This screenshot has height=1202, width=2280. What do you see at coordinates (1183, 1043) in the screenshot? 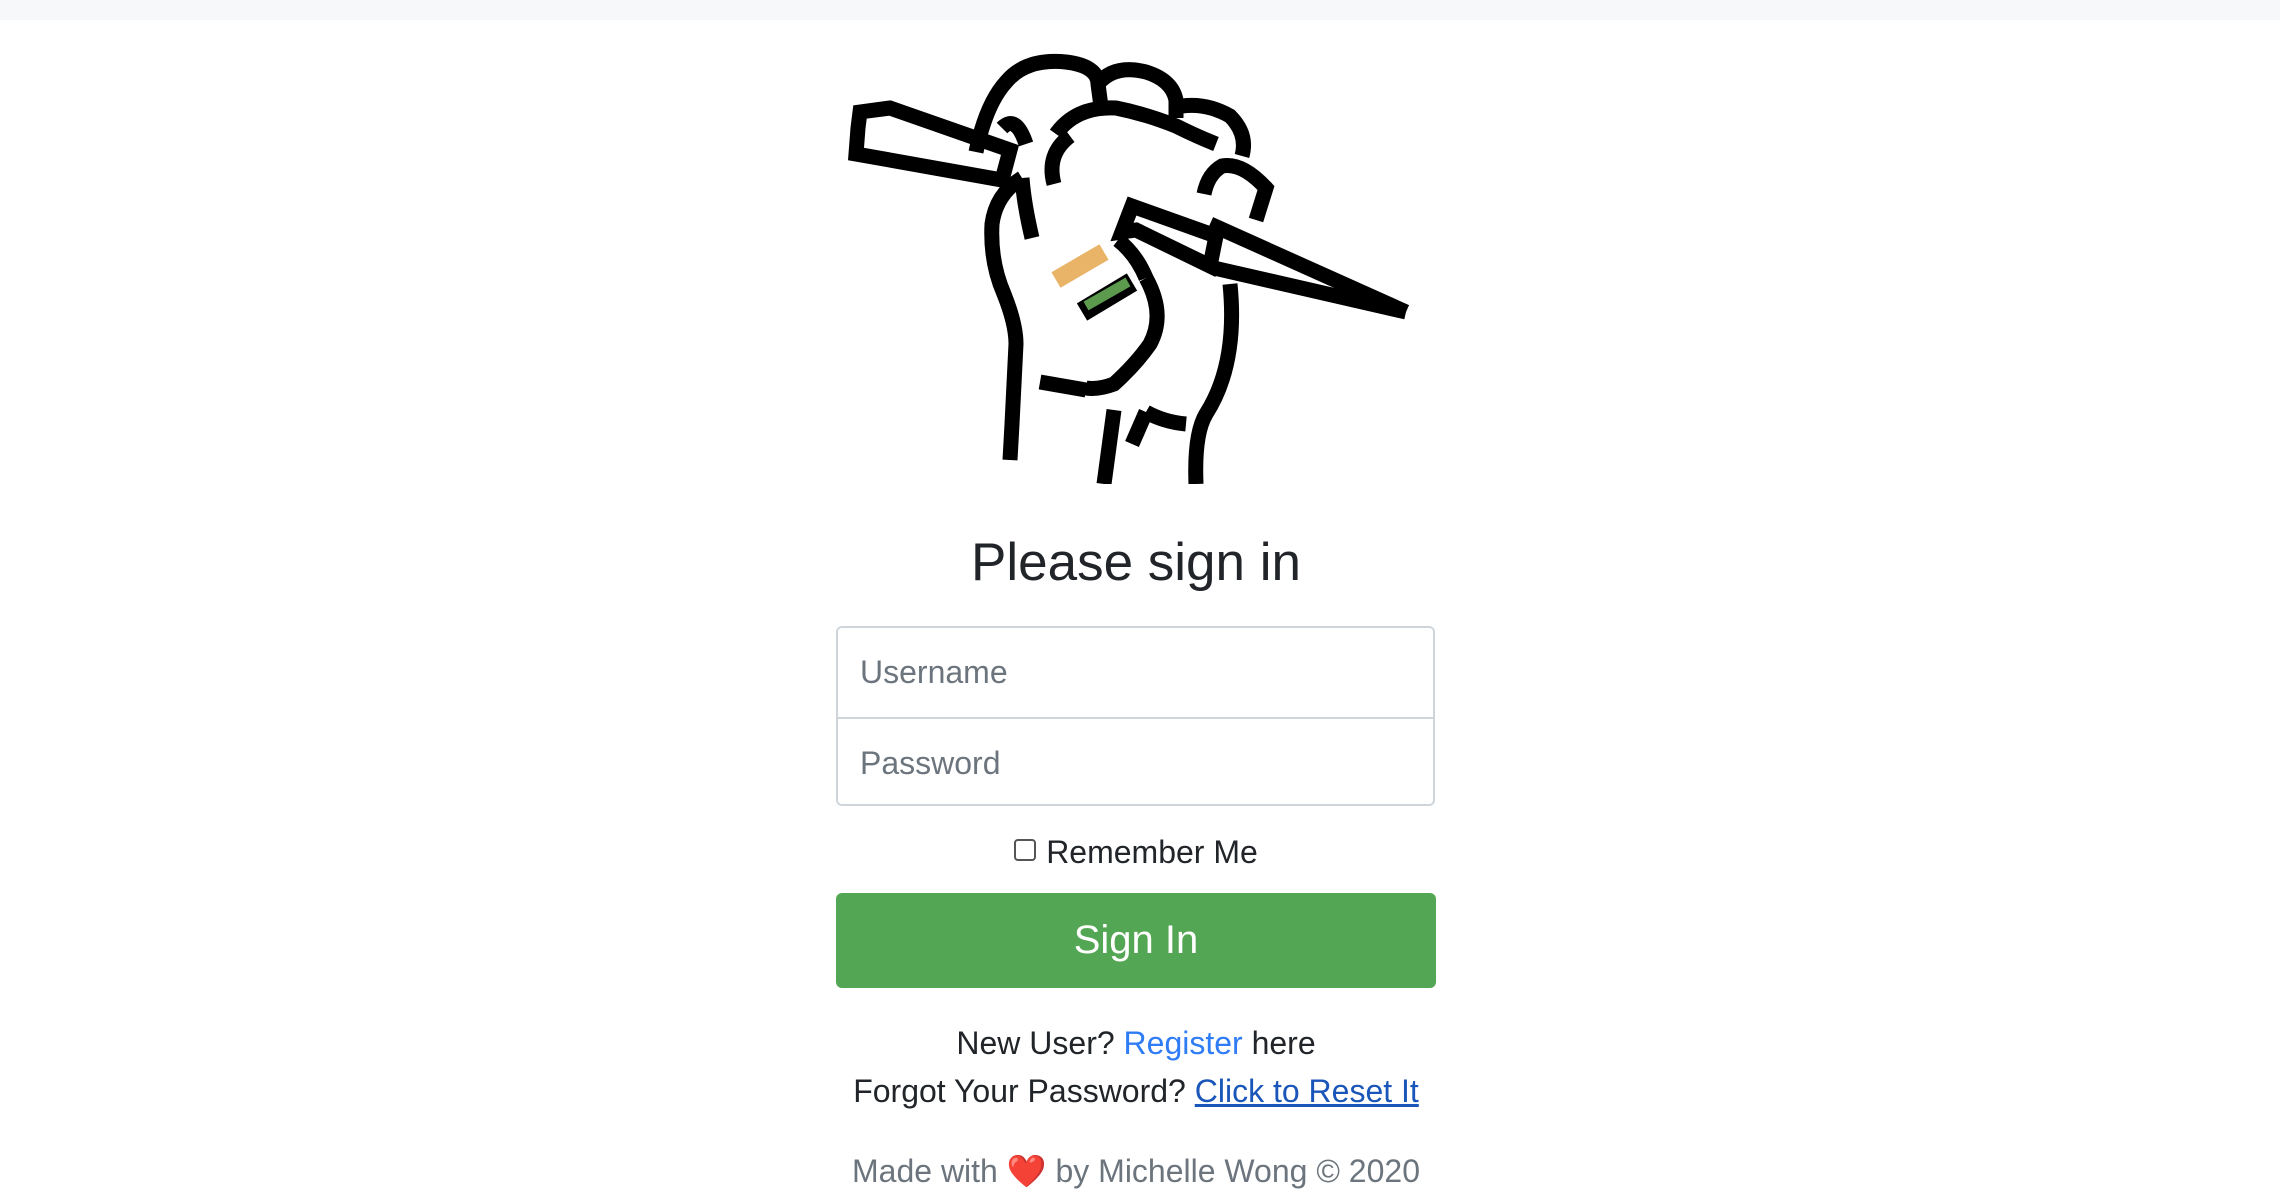
I see `register-link: Register` at bounding box center [1183, 1043].